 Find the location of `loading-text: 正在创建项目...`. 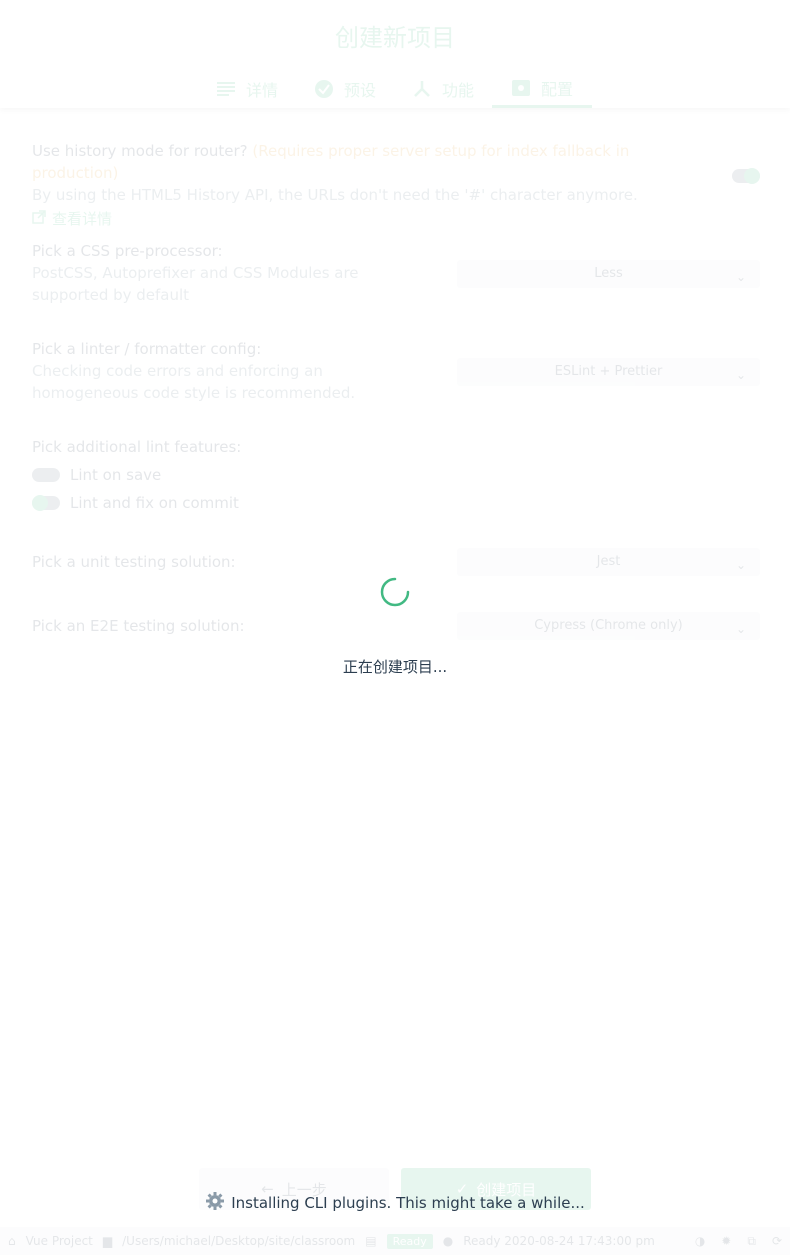

loading-text: 正在创建项目... is located at coordinates (395, 667).